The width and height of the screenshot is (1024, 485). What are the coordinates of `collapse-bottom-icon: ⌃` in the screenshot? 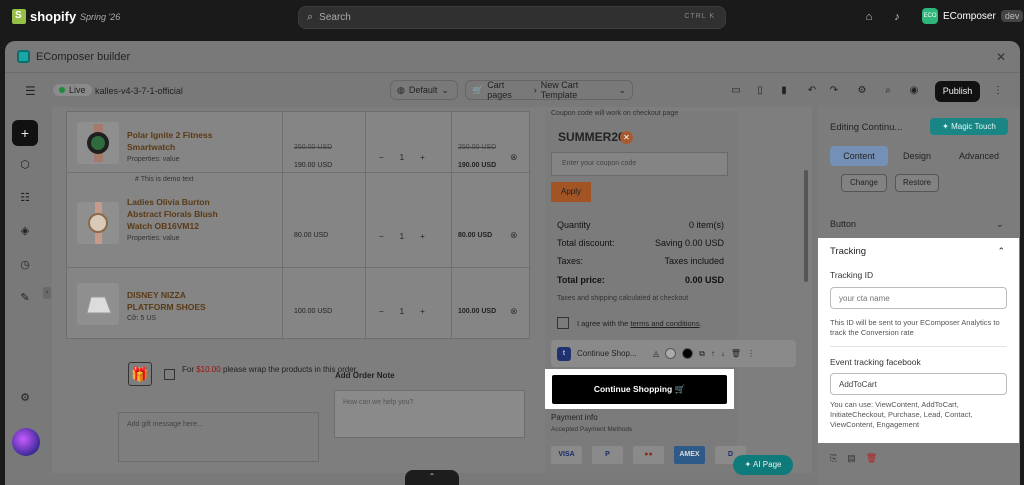 It's located at (432, 477).